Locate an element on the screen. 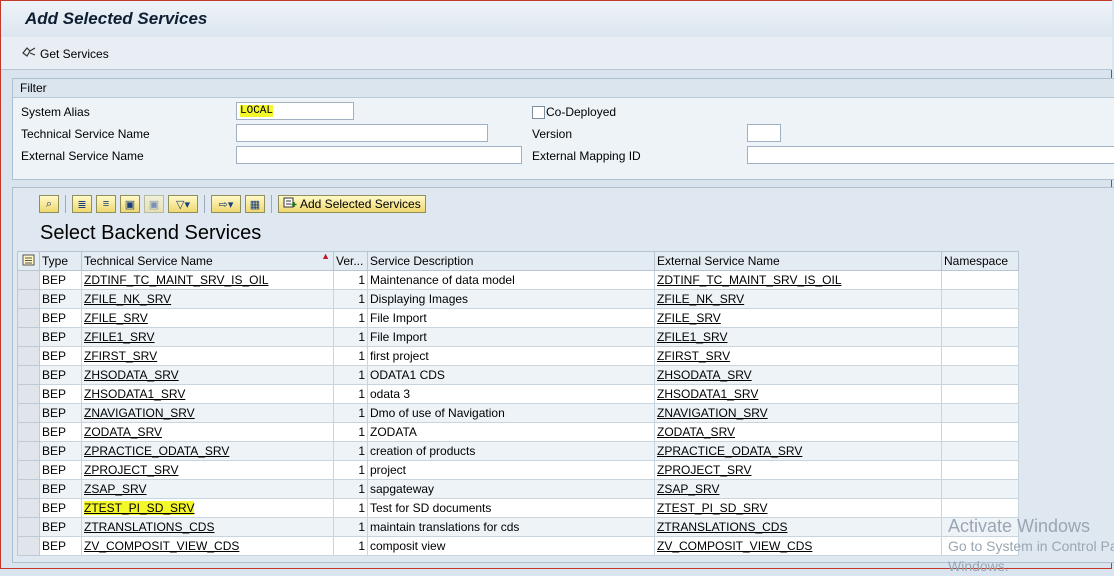 This screenshot has width=1114, height=576. external-service-name-link: ZHSODATA1_SRV is located at coordinates (798, 394).